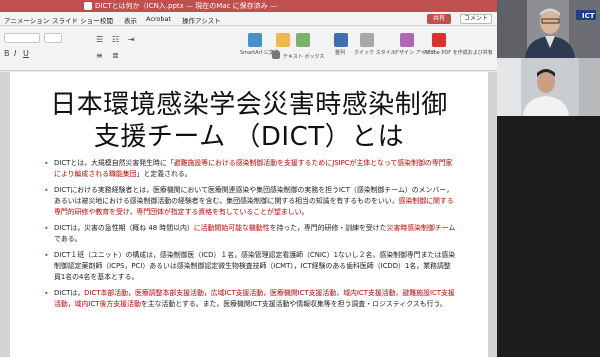 The height and width of the screenshot is (357, 600). Describe the element at coordinates (588, 16) in the screenshot. I see `ict-logo: ICT` at that location.